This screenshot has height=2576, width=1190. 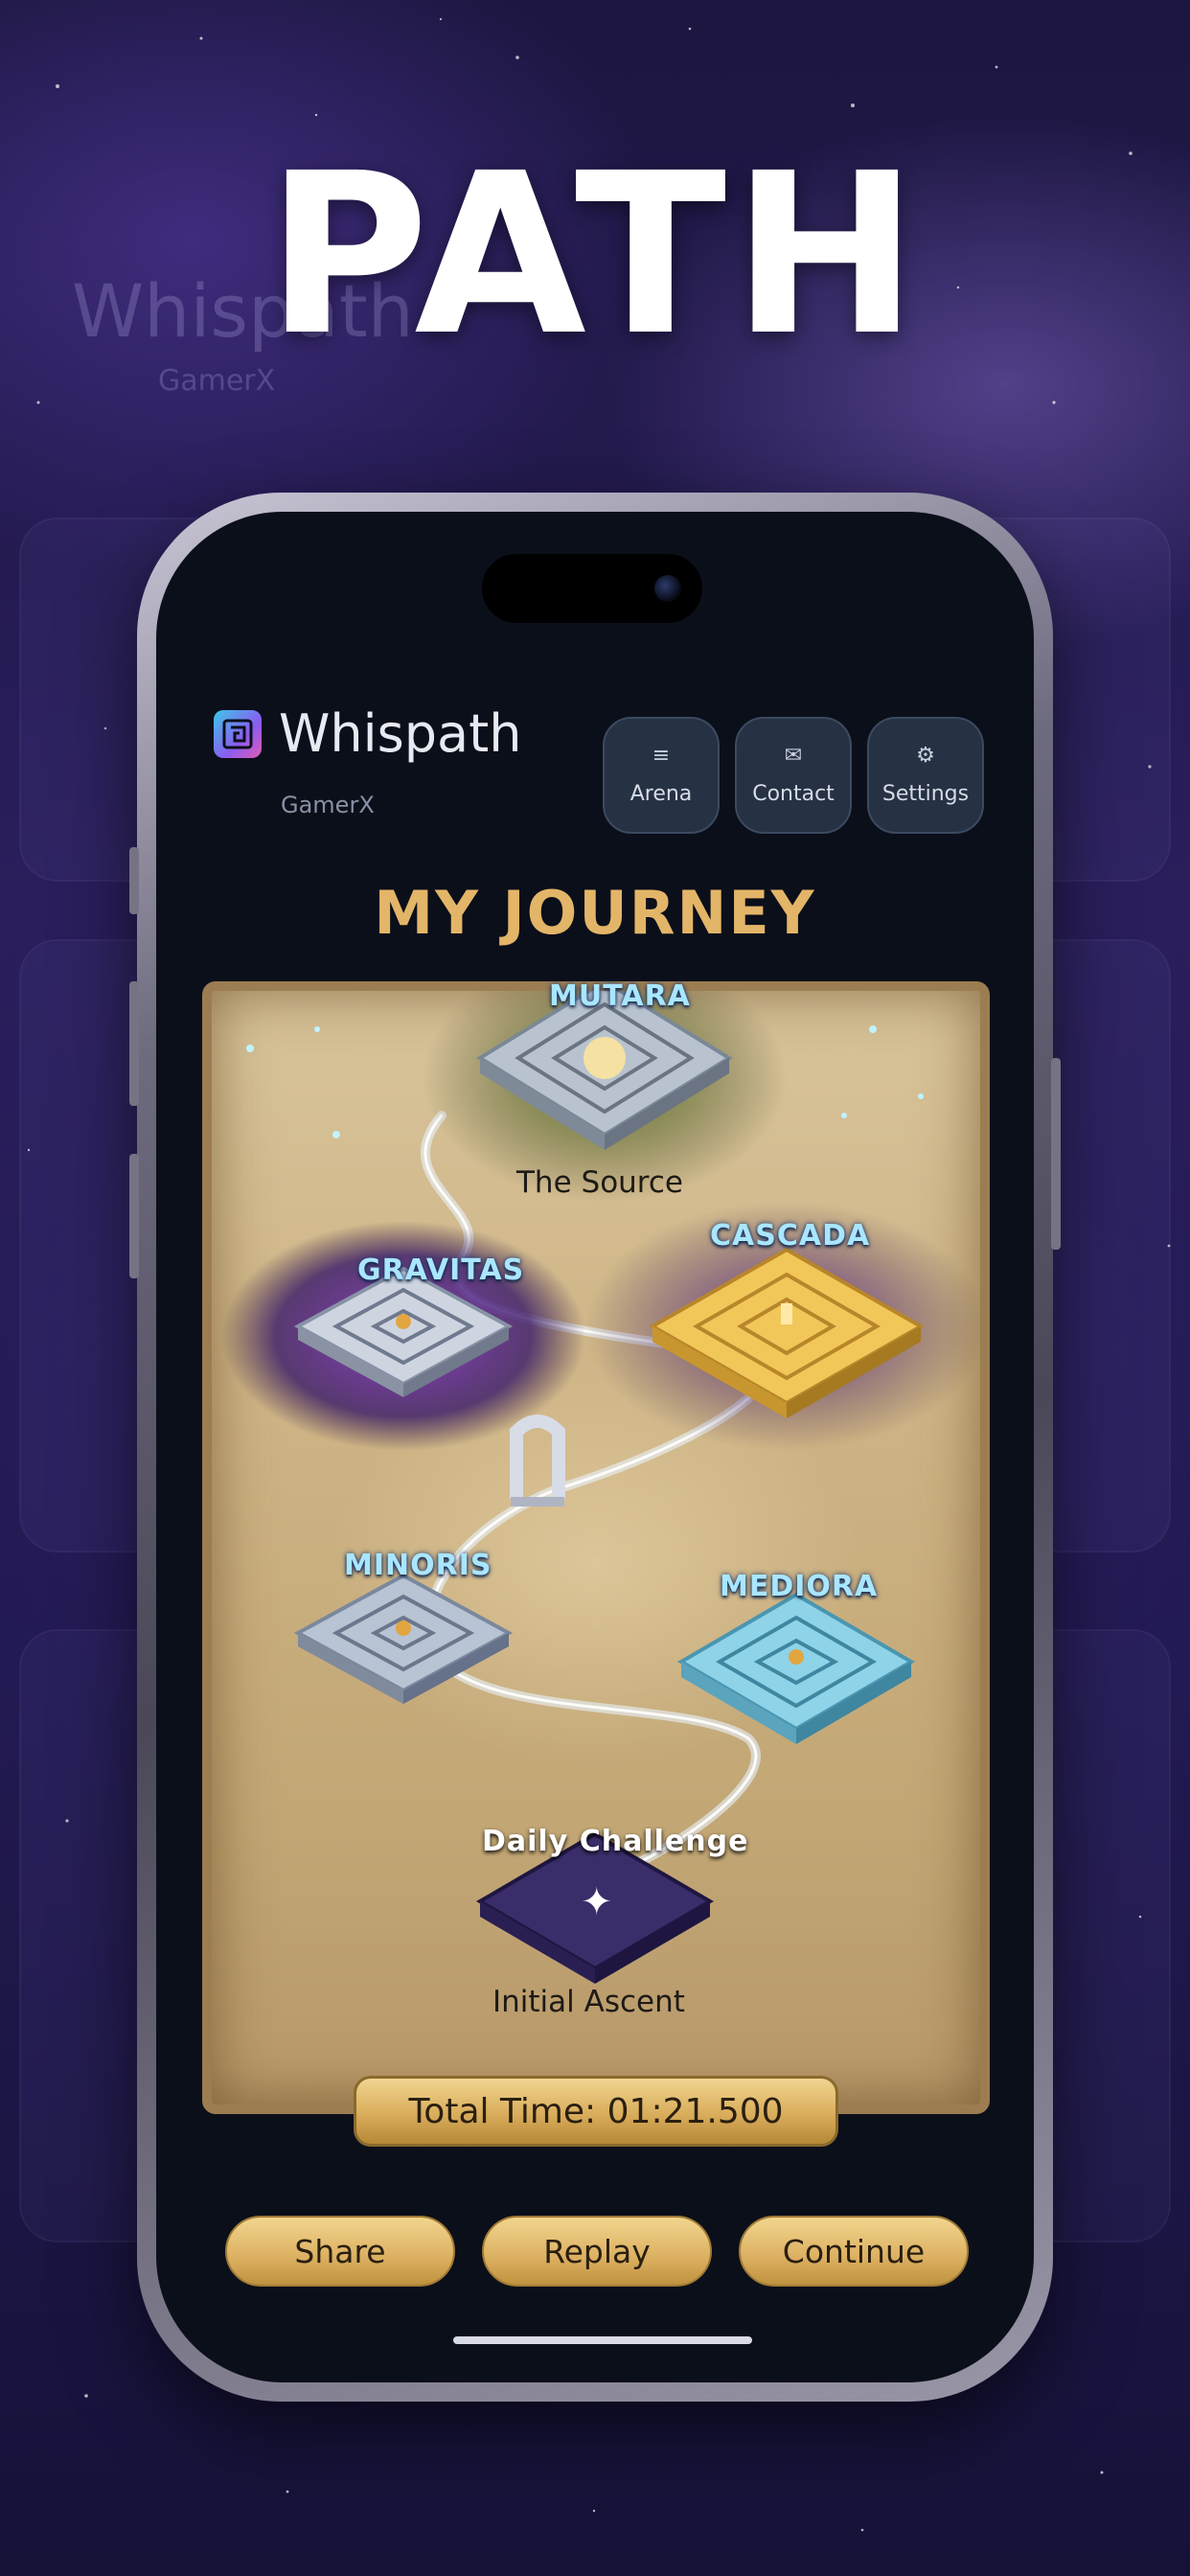 I want to click on total-time-text: Total Time: 01:21.500, so click(x=596, y=2111).